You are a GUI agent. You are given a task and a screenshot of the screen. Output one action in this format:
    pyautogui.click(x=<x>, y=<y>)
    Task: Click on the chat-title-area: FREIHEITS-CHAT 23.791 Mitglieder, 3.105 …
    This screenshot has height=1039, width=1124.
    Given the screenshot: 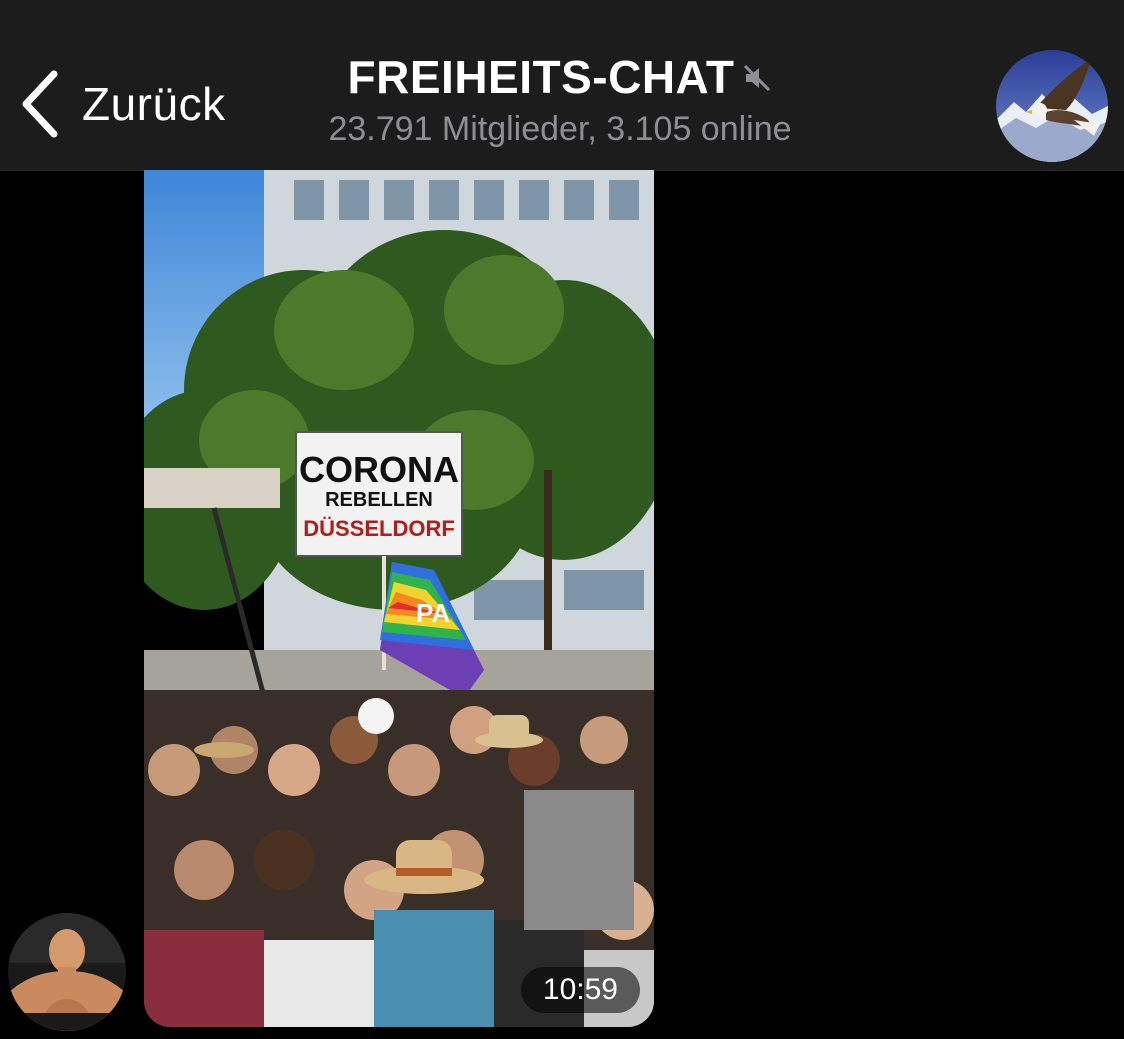 What is the action you would take?
    pyautogui.click(x=560, y=99)
    